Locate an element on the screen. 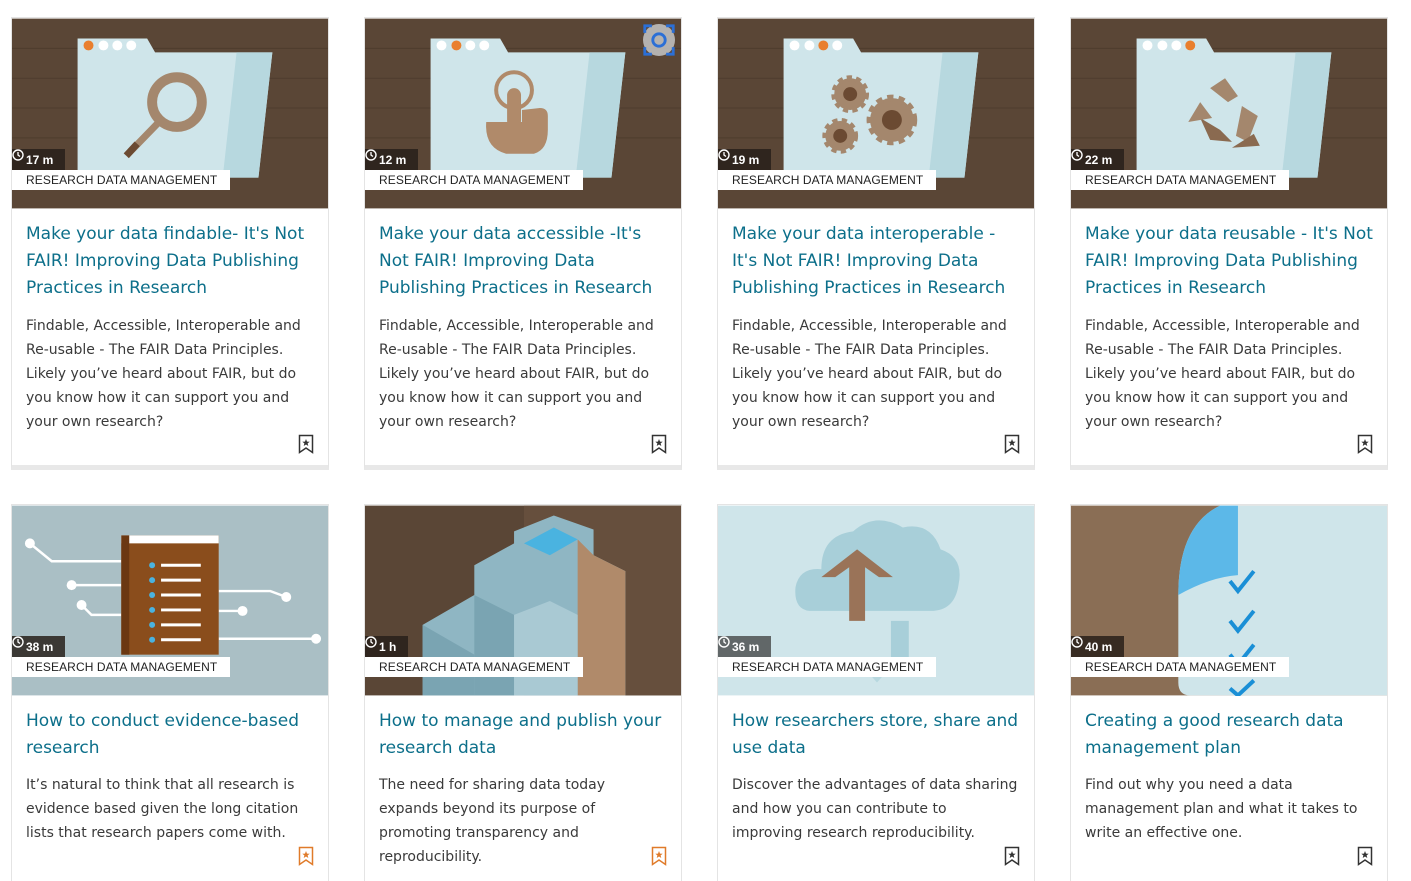  scan-icon is located at coordinates (659, 40).